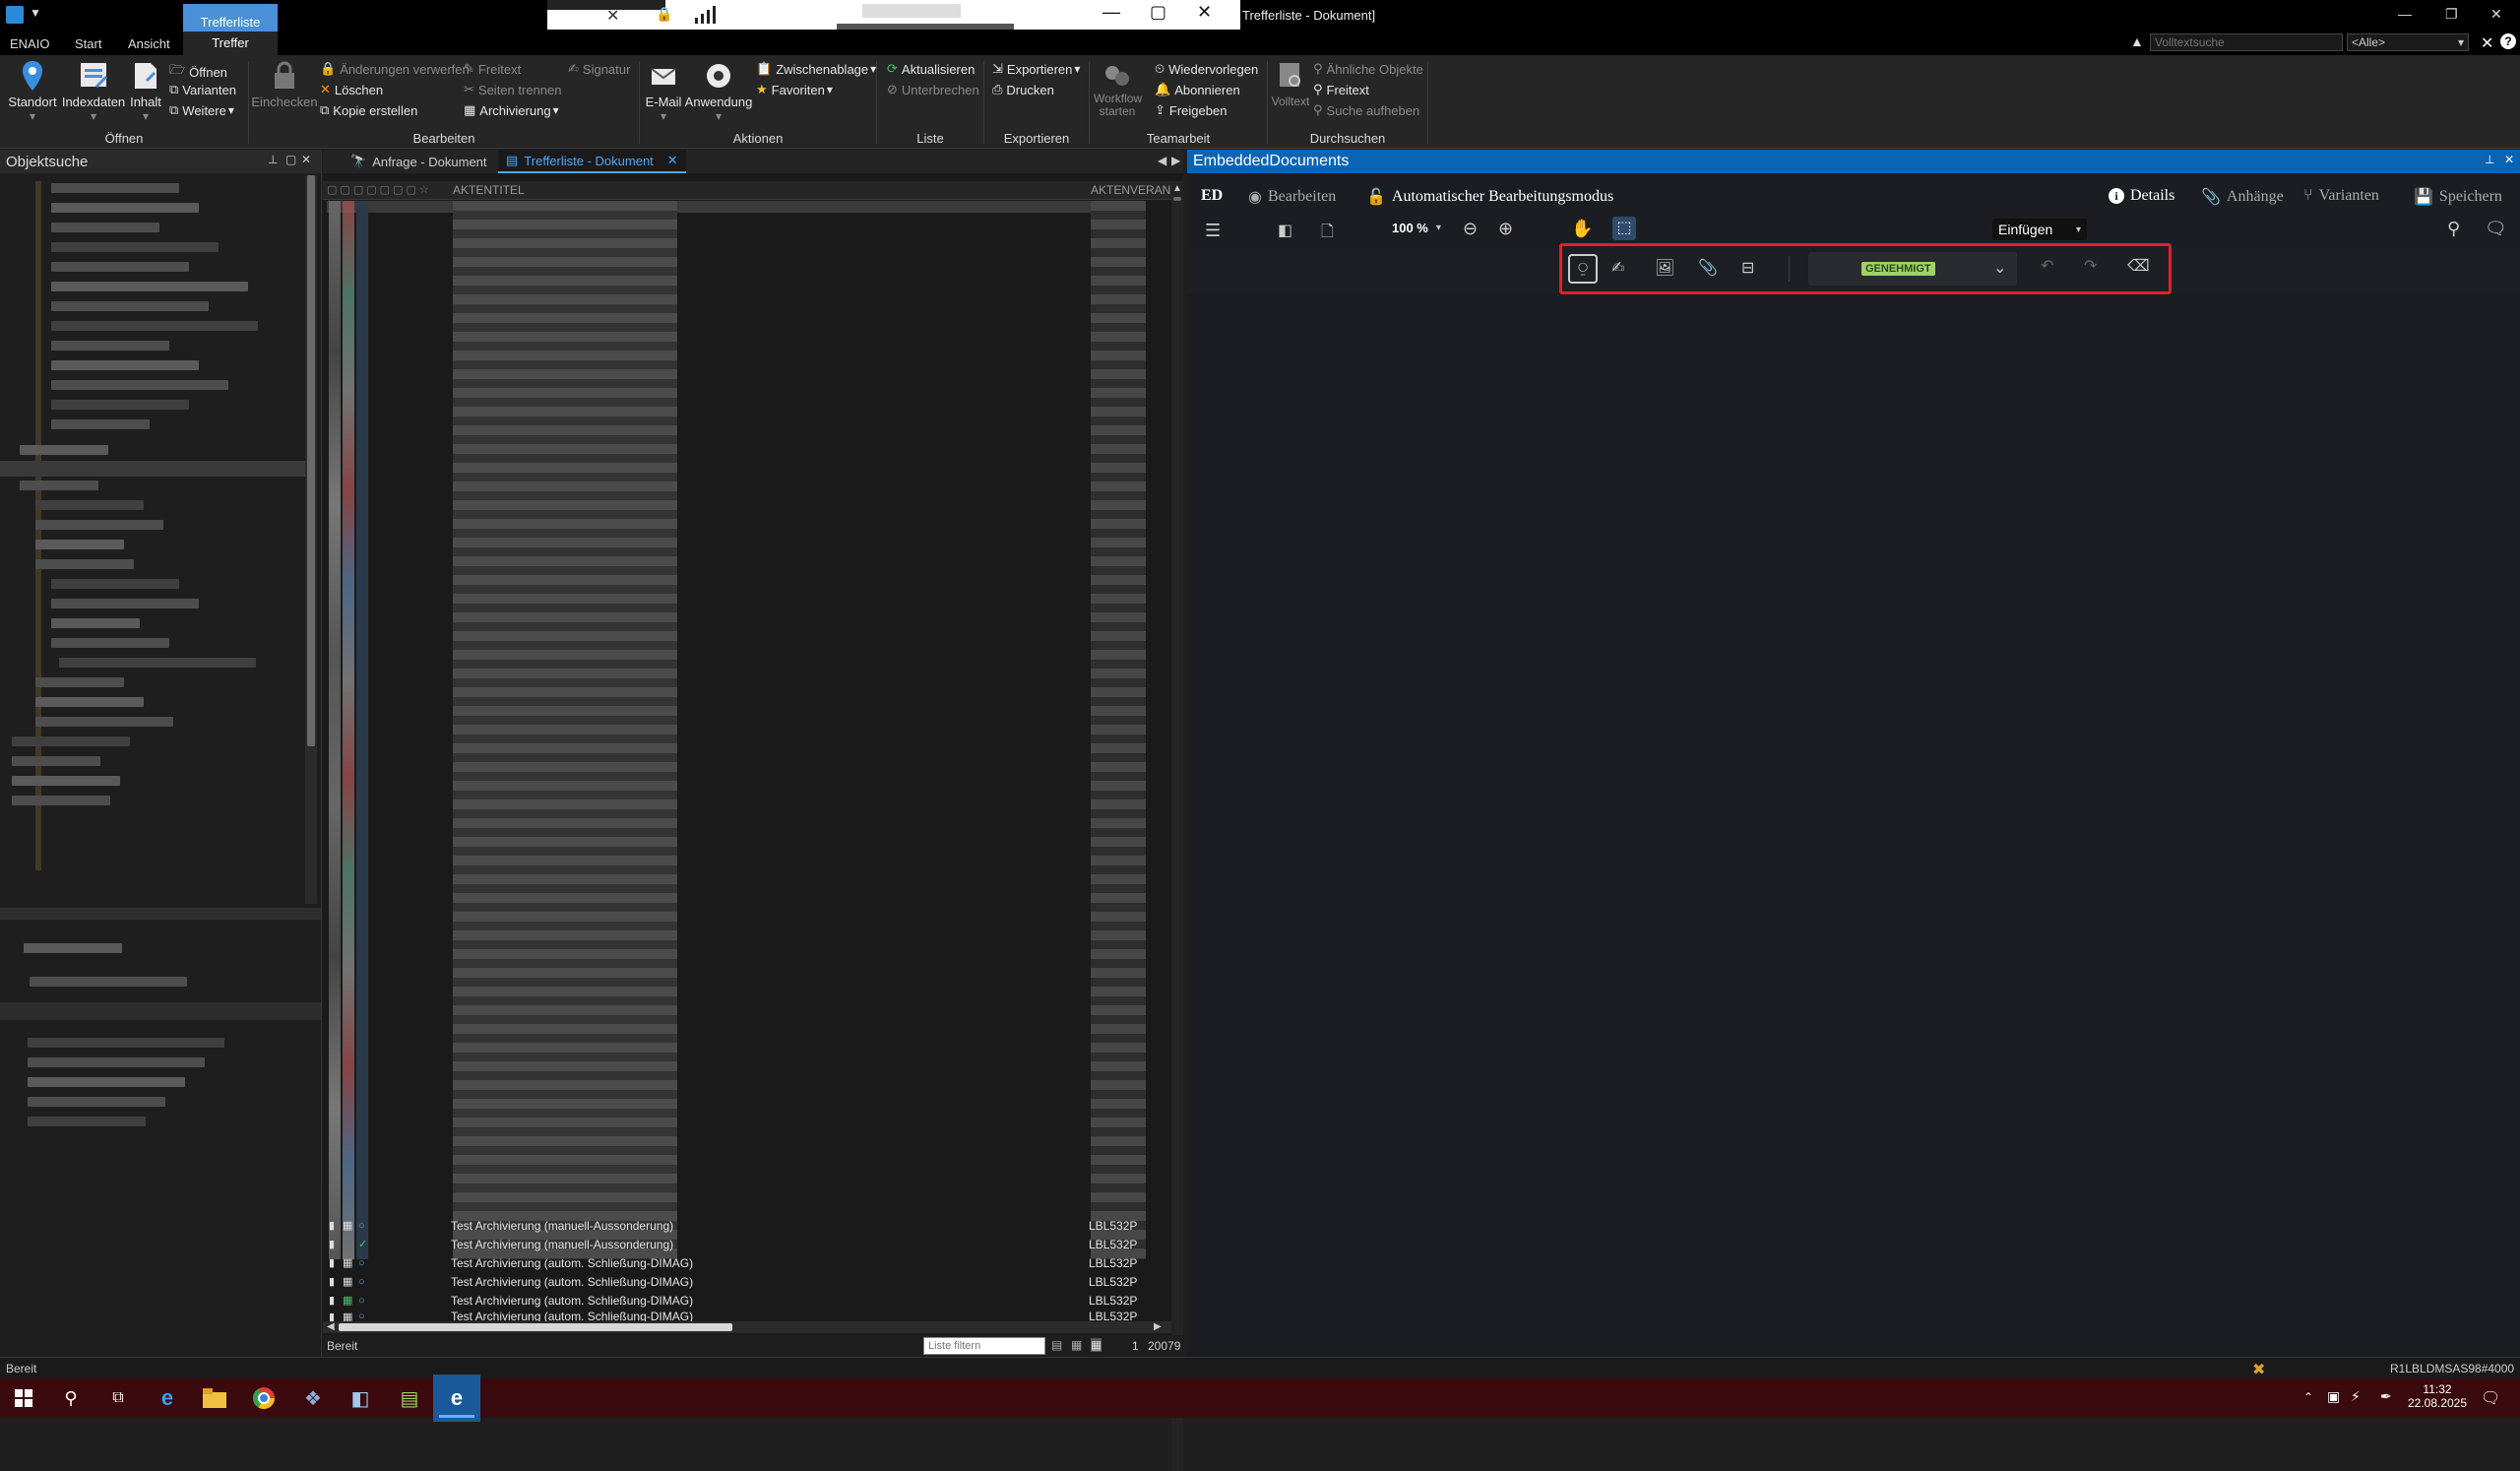  I want to click on panel-divider, so click(160, 914).